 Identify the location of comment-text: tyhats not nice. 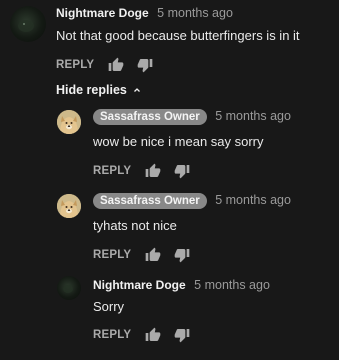
(135, 225).